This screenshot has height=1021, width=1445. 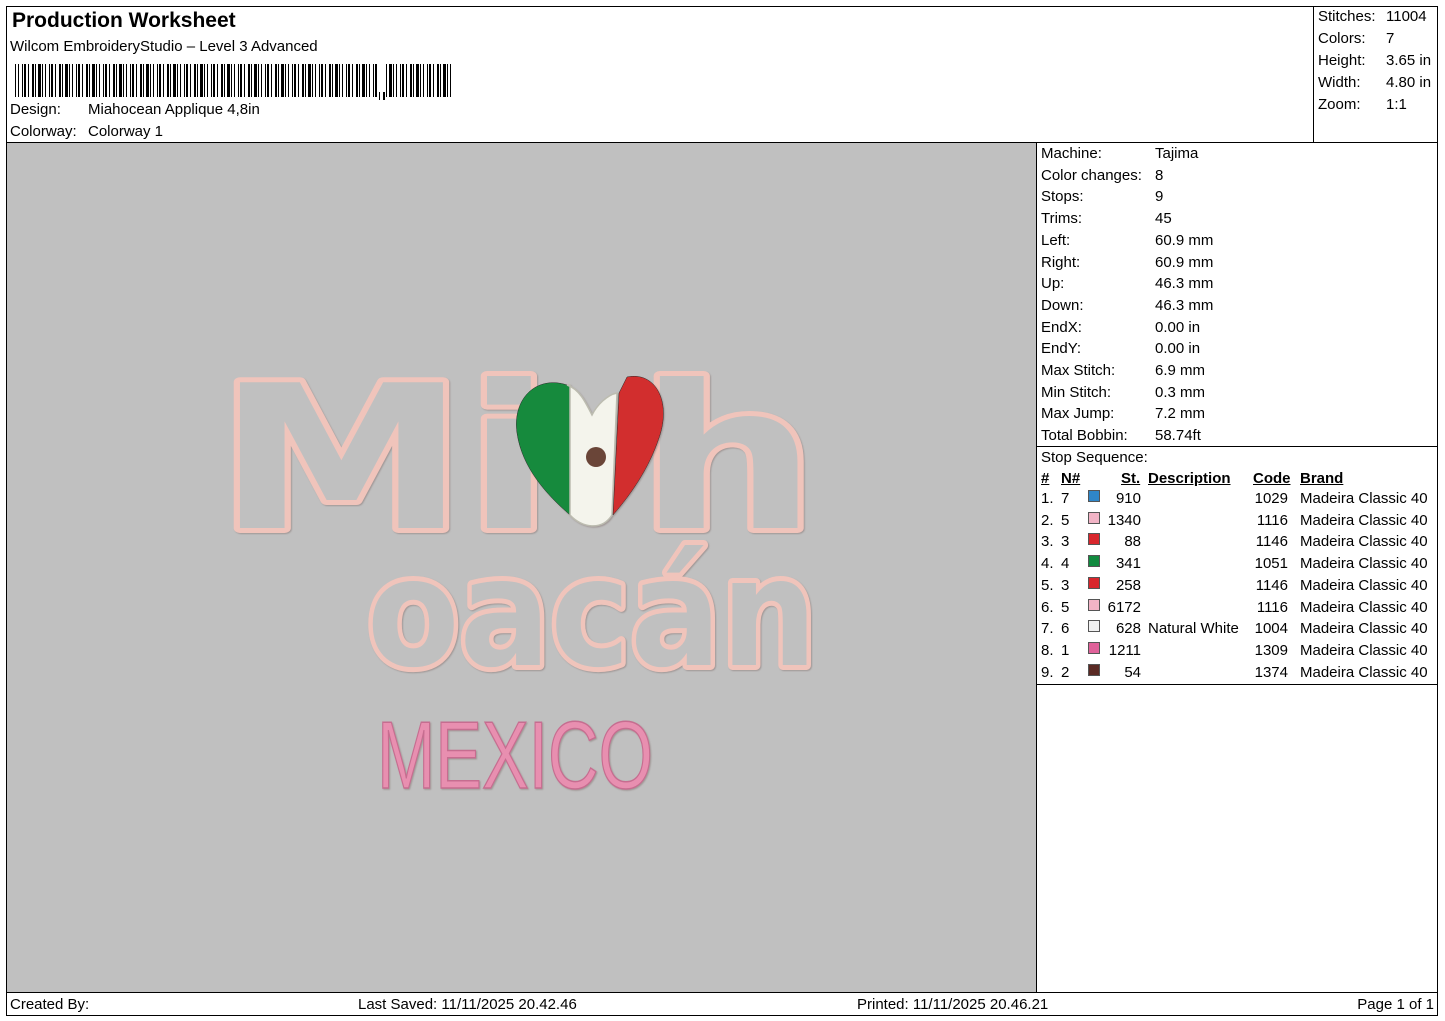 I want to click on stat-row: Height: 3.65 in, so click(x=1374, y=60).